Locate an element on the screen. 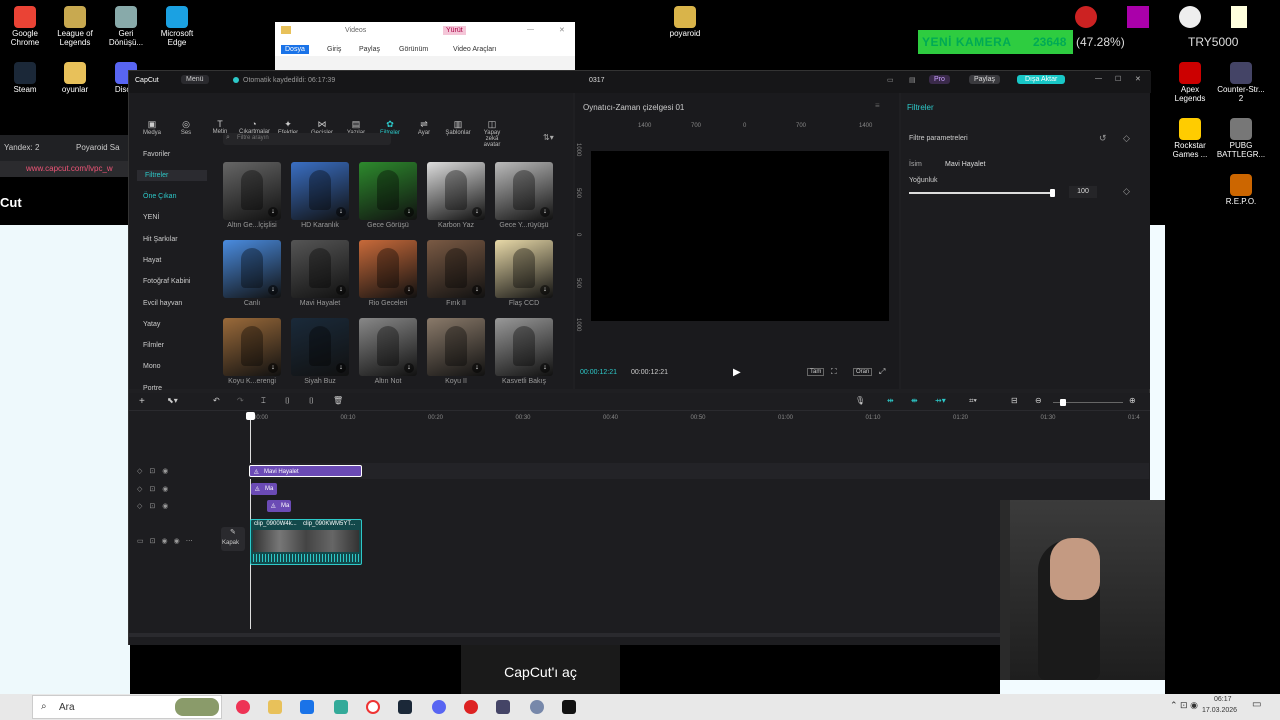 The height and width of the screenshot is (720, 1280). panel-icon: ▤ is located at coordinates (912, 80).